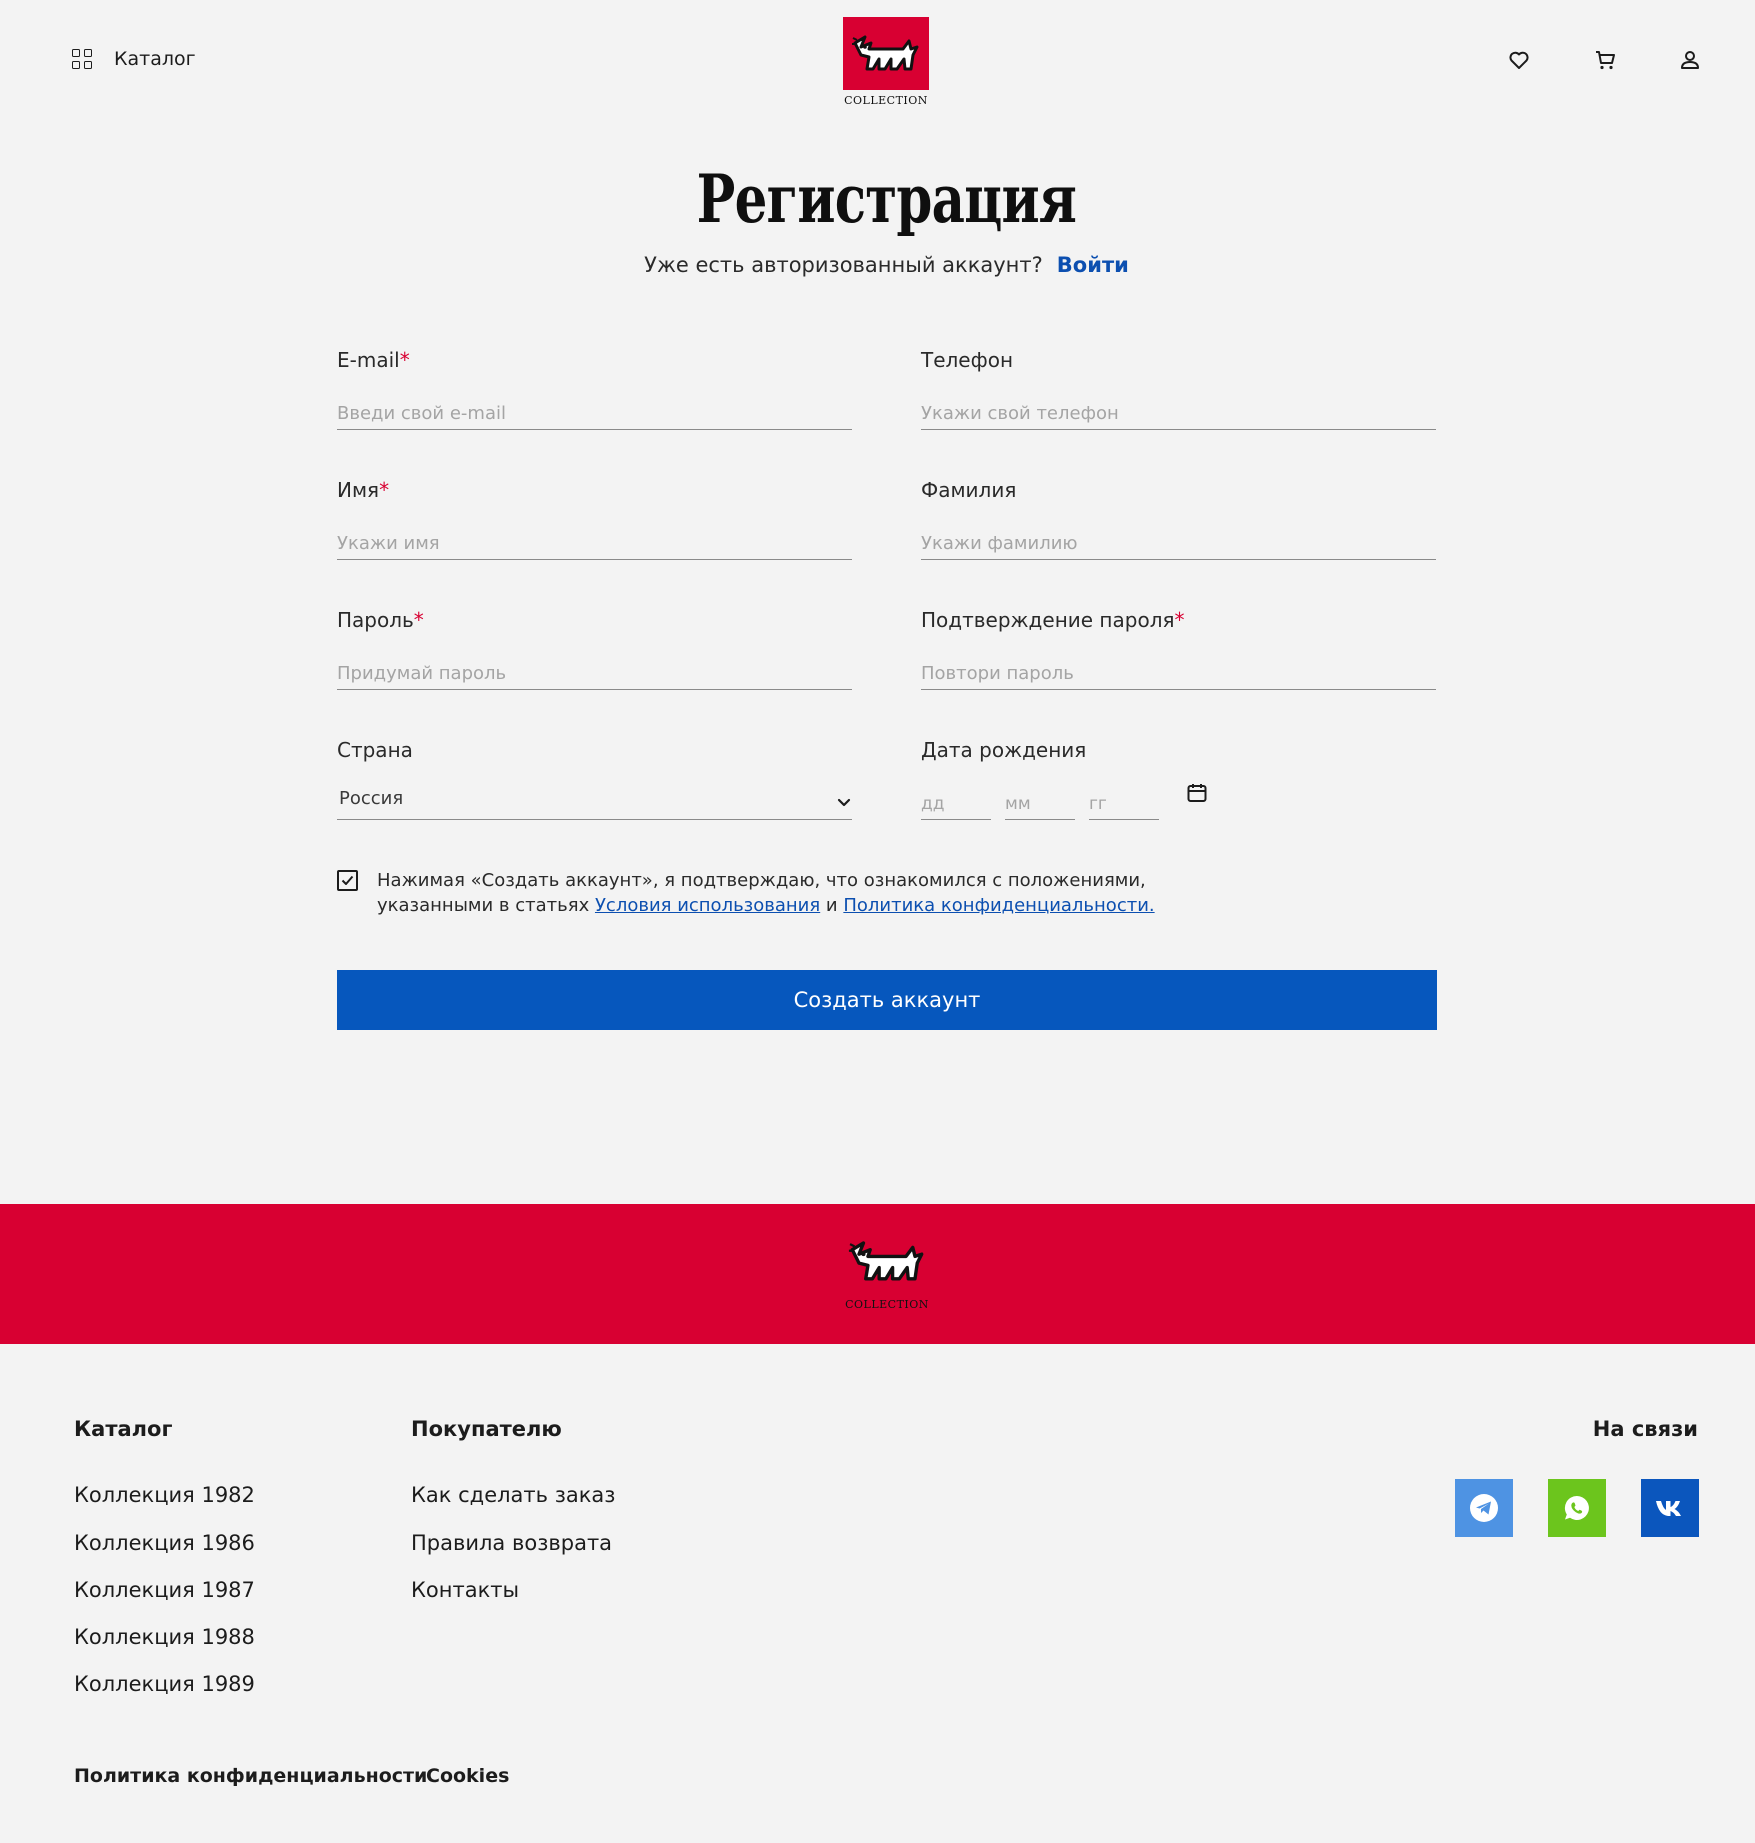  What do you see at coordinates (465, 1590) in the screenshot?
I see `footer-link-contacts: Контакты` at bounding box center [465, 1590].